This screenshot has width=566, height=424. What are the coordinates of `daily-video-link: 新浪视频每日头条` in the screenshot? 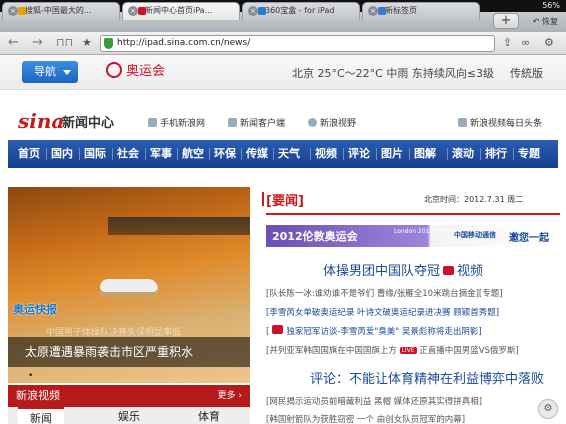 It's located at (500, 122).